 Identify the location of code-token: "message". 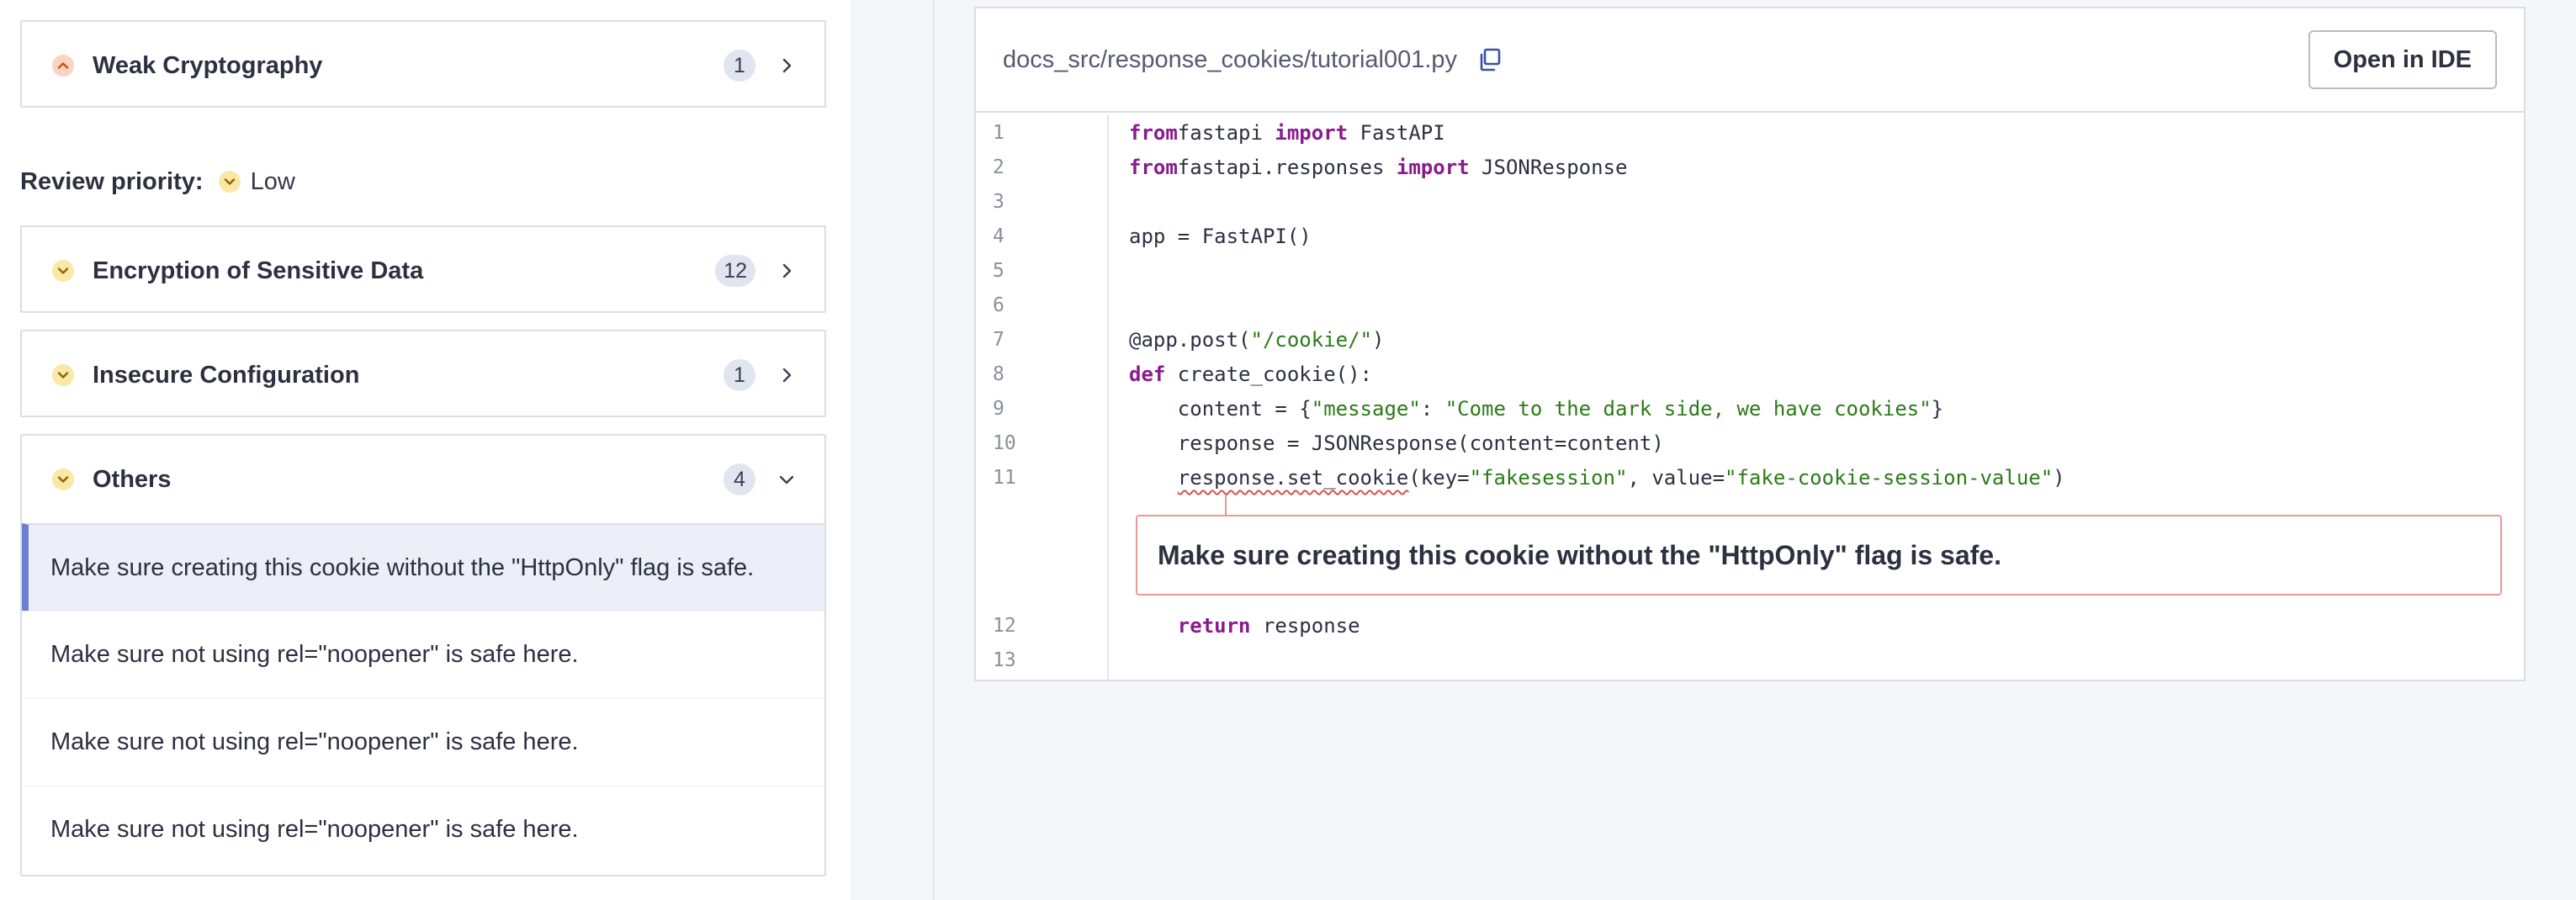
(1366, 409).